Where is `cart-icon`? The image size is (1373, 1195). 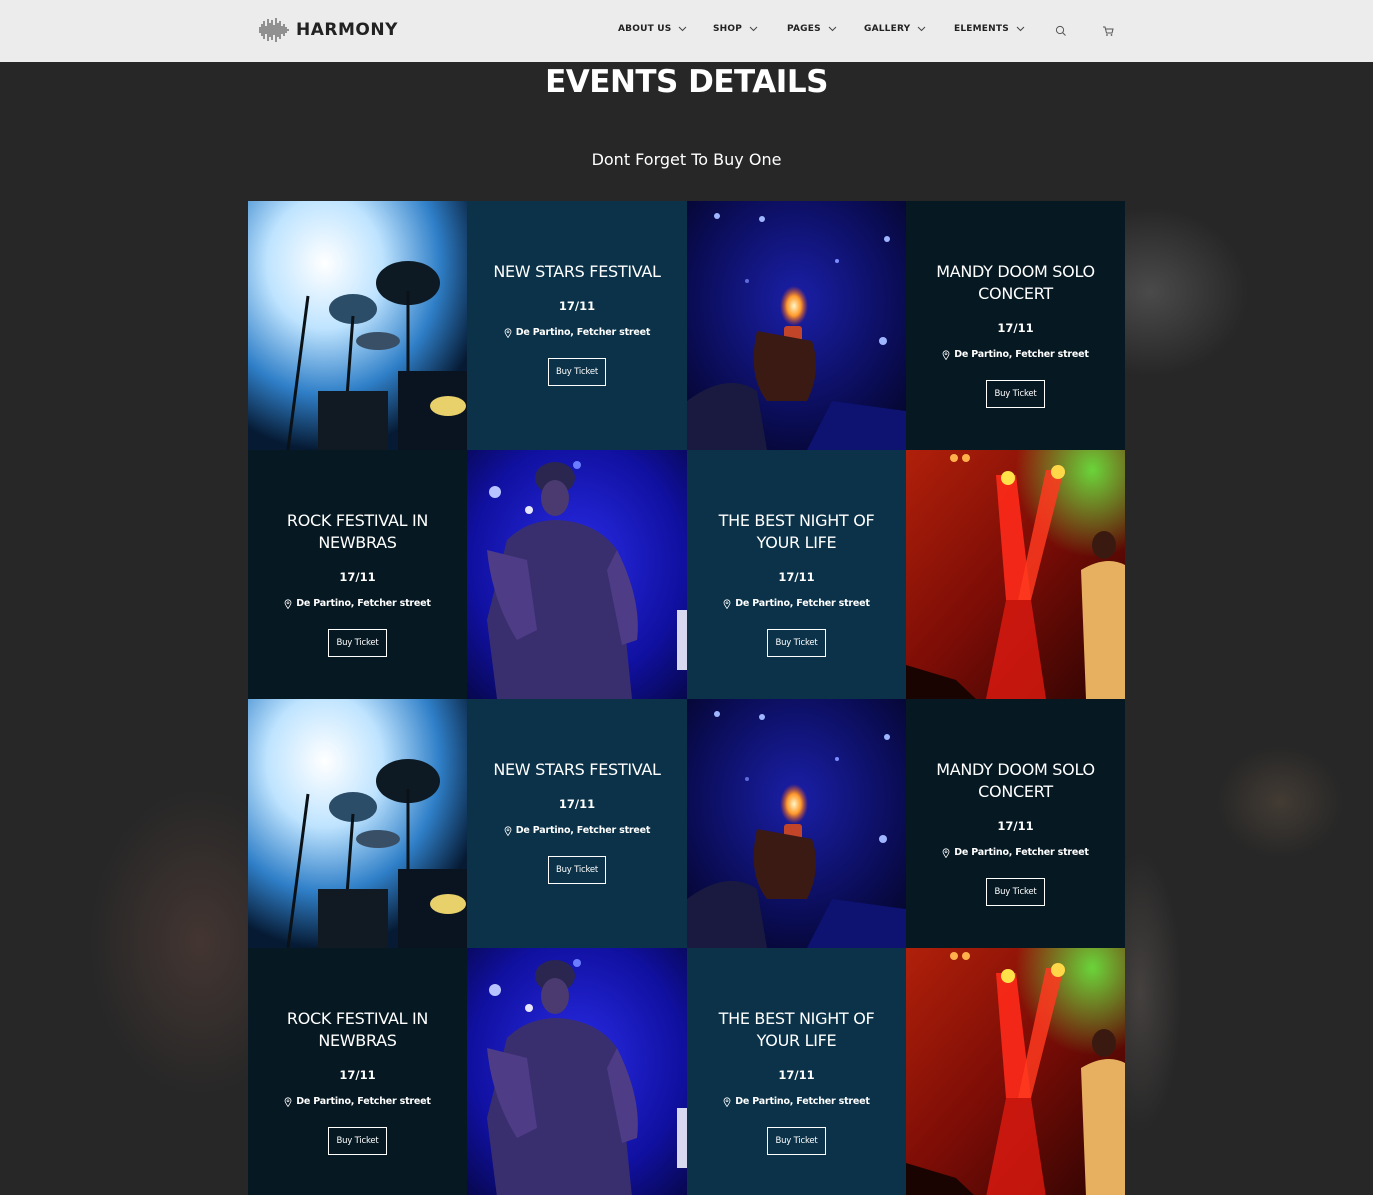
cart-icon is located at coordinates (1108, 31).